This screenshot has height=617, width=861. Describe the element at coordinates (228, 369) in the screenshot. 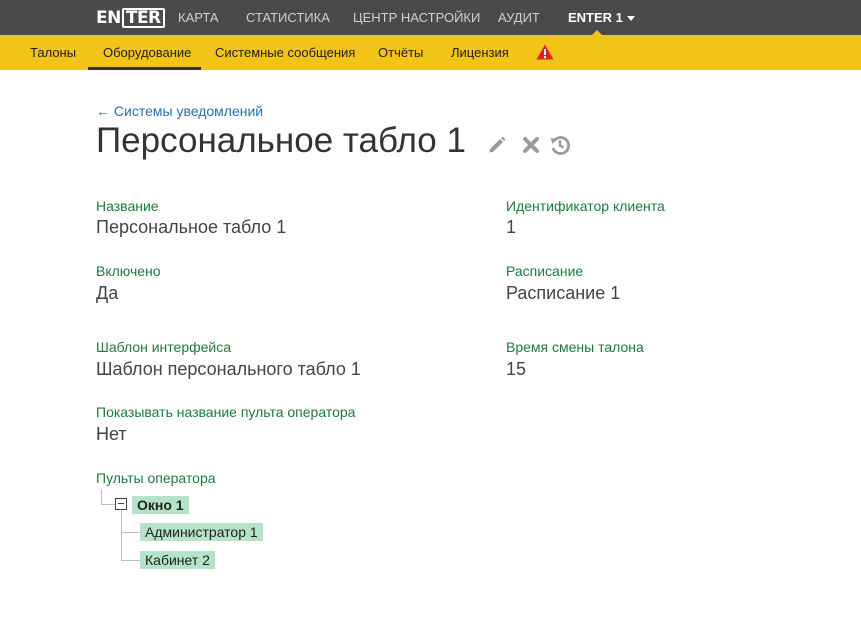

I see `field-value-template: Шаблон персонального табло 1` at that location.